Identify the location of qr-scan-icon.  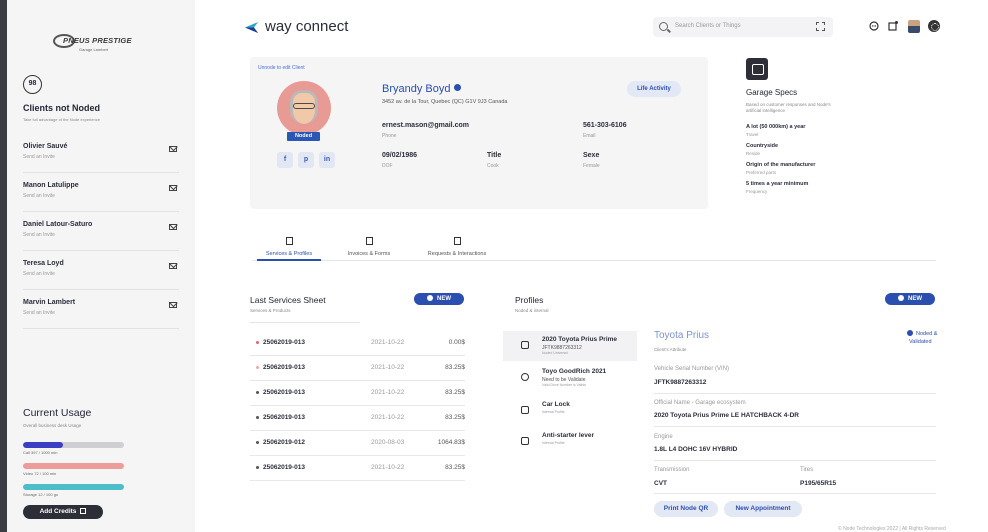
(820, 26).